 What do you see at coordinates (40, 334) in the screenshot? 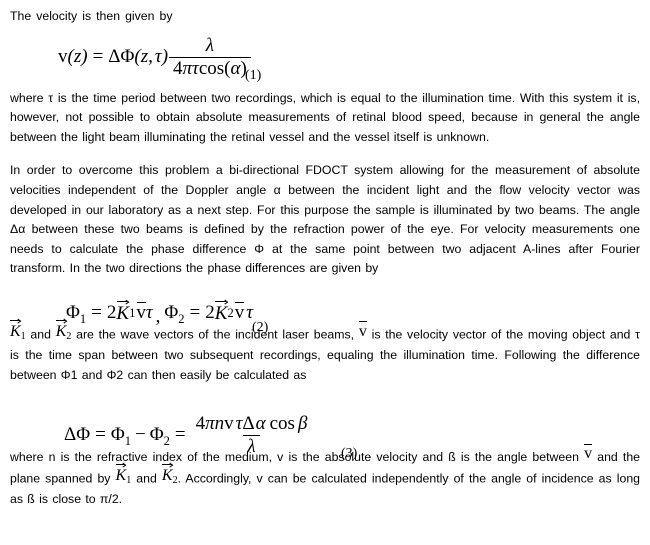
I see `text-after-eq2-part1: and` at bounding box center [40, 334].